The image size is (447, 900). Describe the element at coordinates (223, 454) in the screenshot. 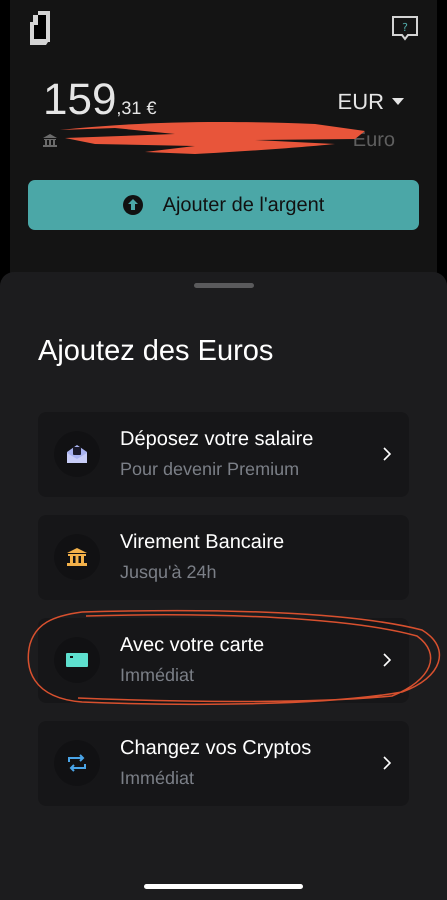

I see `option-row: Déposez votre salaire Pour devenir Premium` at that location.